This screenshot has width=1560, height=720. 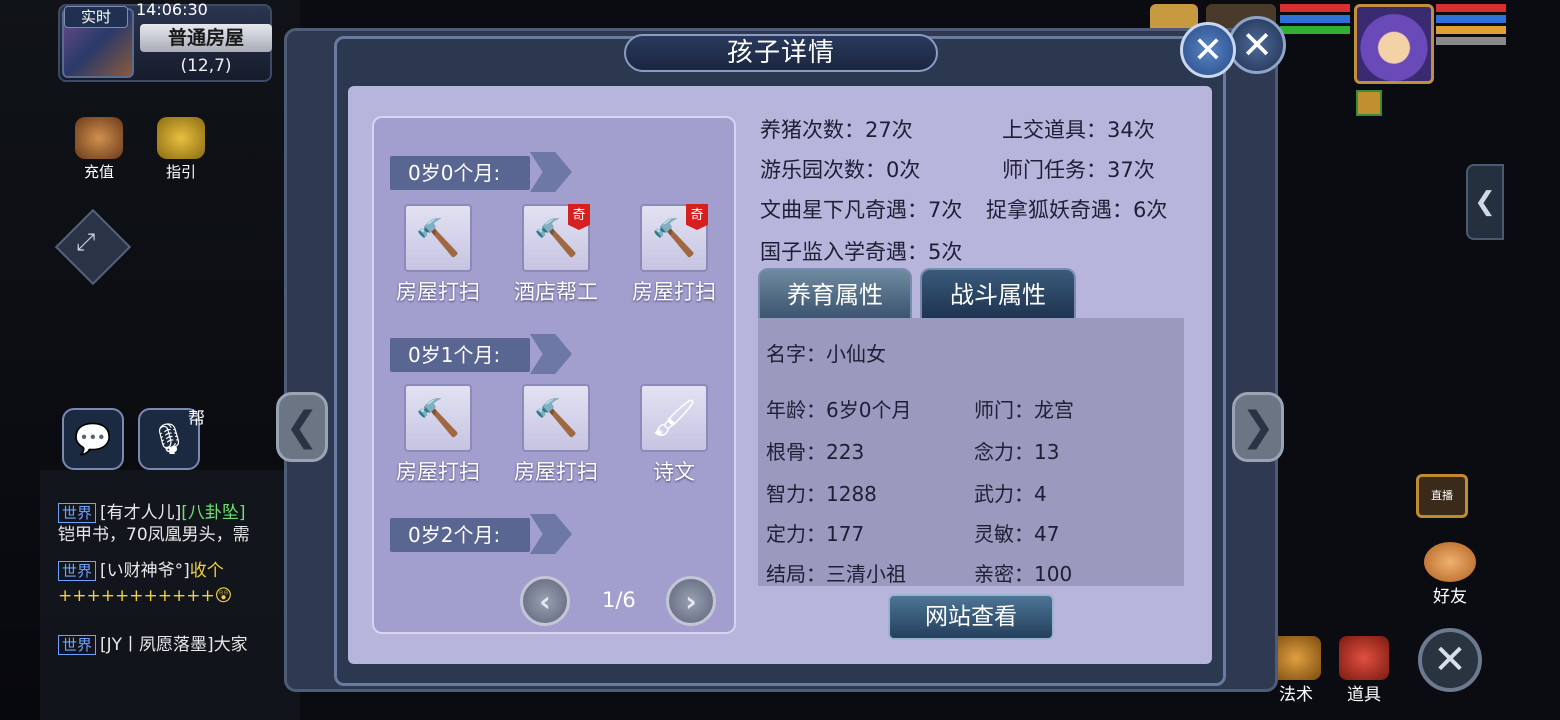 I want to click on attr-ending: 结局：三清小祖, so click(x=836, y=574).